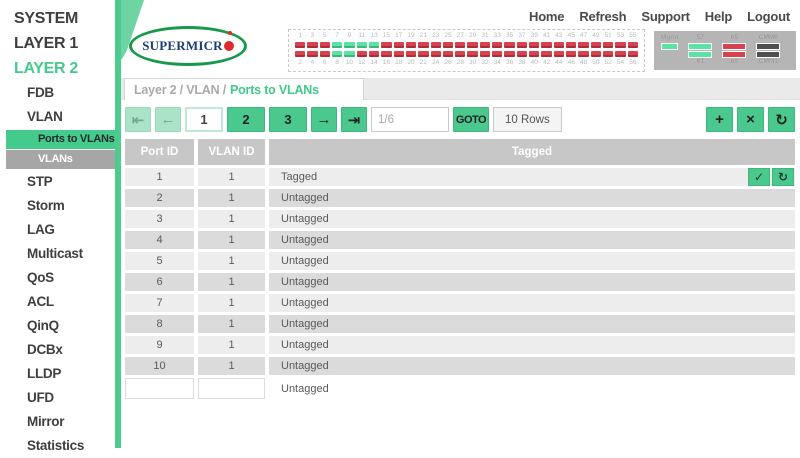 The width and height of the screenshot is (800, 458). What do you see at coordinates (57, 278) in the screenshot?
I see `sidebar-item-qos: QoS` at bounding box center [57, 278].